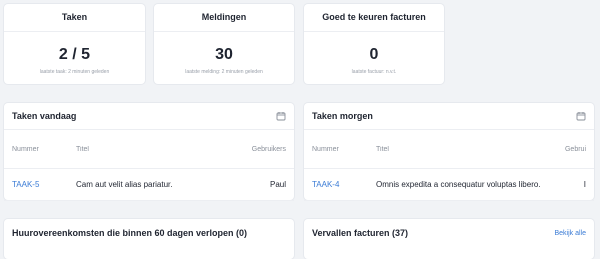 The width and height of the screenshot is (600, 259). Describe the element at coordinates (268, 149) in the screenshot. I see `column-users: Gebruikers` at that location.